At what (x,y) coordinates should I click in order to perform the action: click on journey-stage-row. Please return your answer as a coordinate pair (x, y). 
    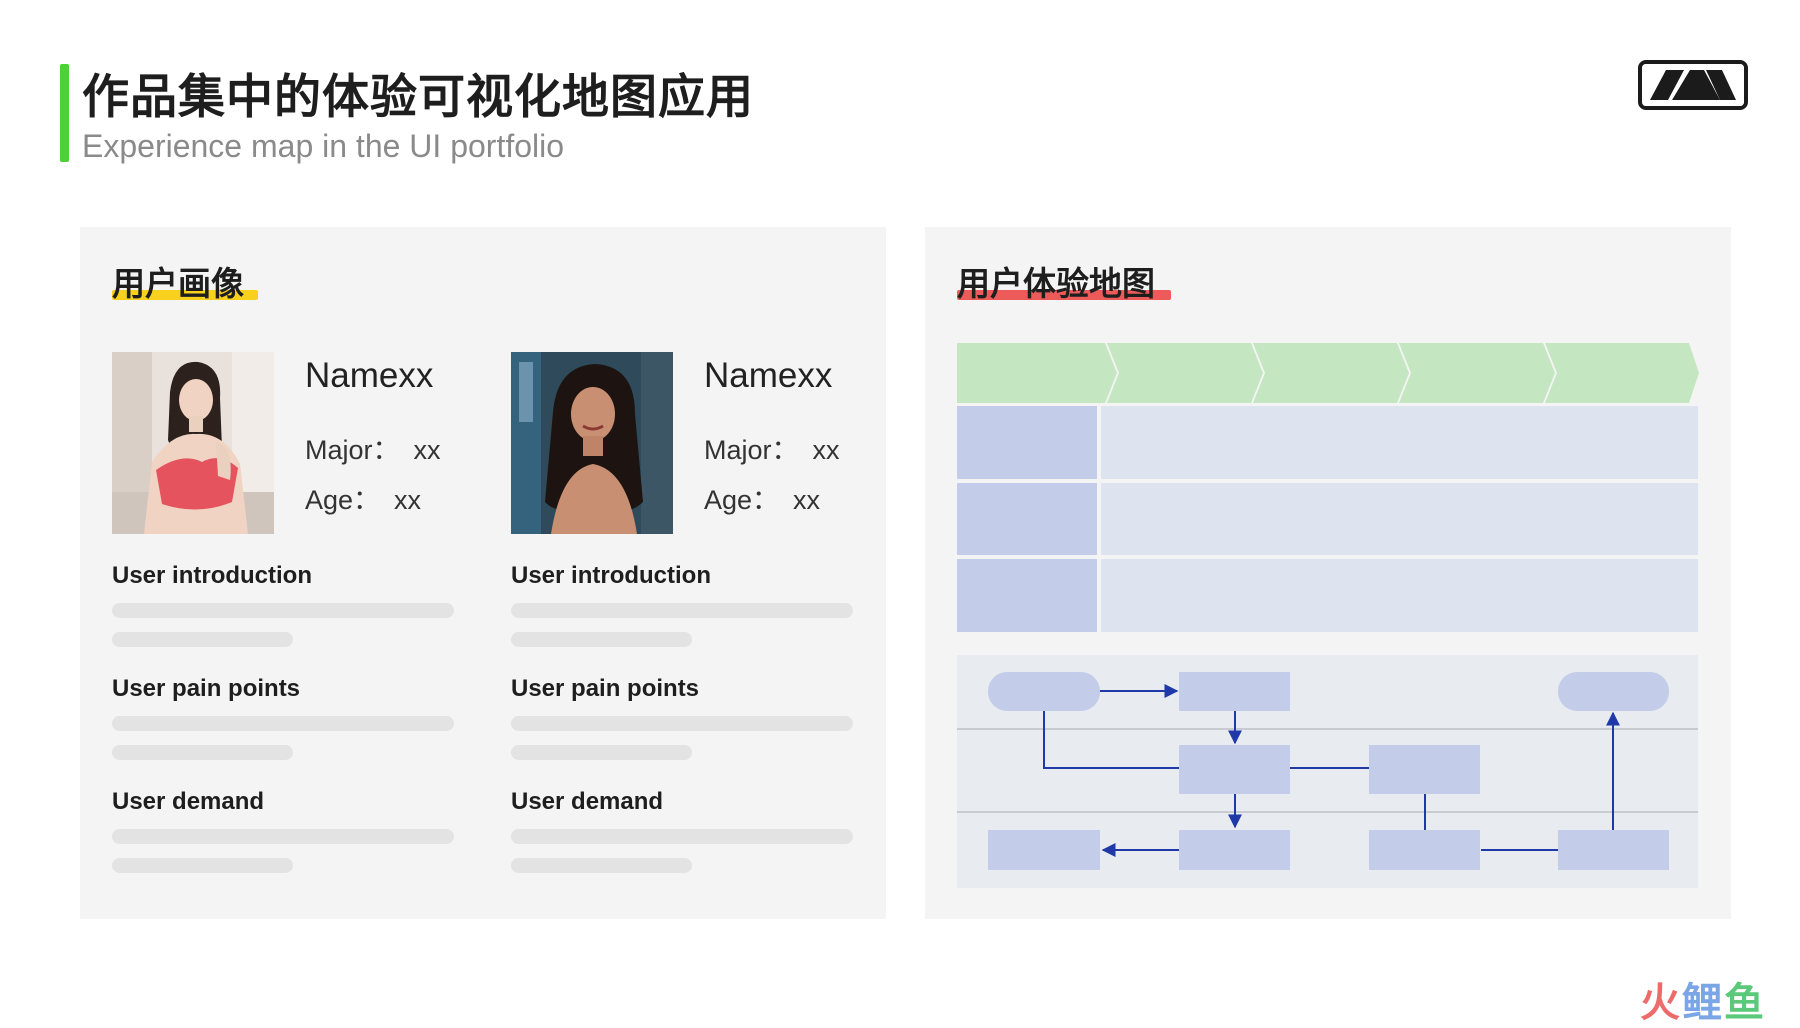
    Looking at the image, I should click on (1328, 373).